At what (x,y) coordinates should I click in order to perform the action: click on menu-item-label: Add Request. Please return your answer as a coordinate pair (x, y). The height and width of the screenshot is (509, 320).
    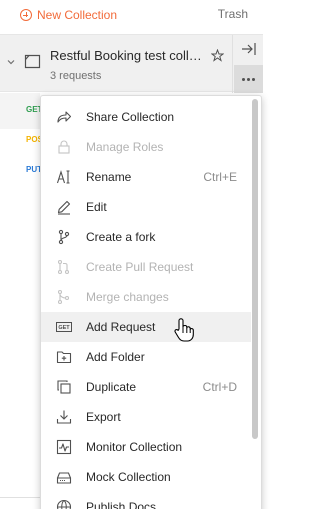
    Looking at the image, I should click on (121, 327).